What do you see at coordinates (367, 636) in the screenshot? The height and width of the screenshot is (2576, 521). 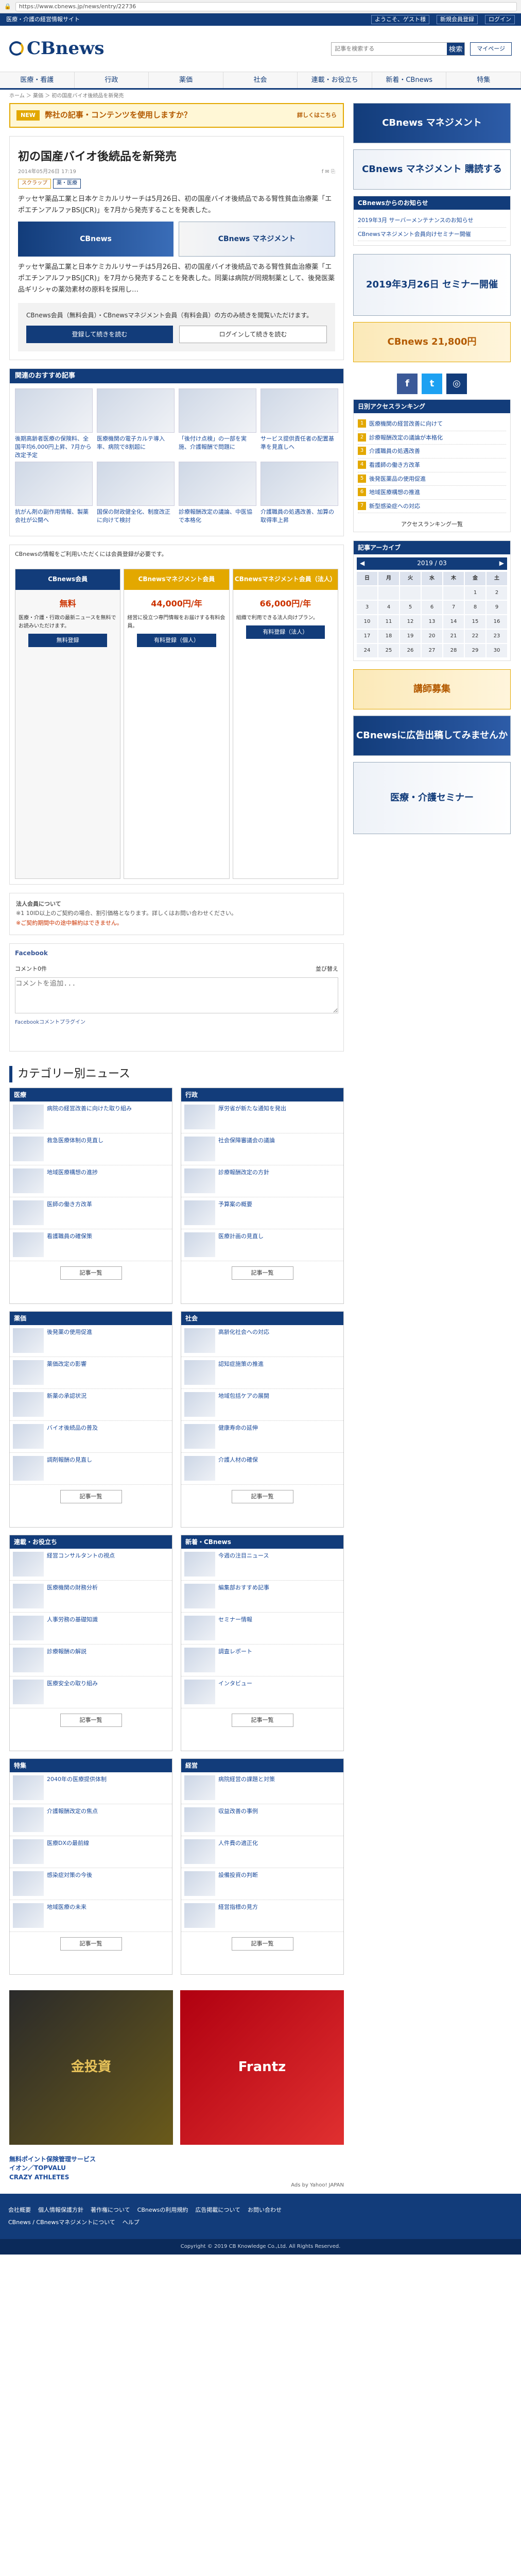 I see `calendar-day: 17` at bounding box center [367, 636].